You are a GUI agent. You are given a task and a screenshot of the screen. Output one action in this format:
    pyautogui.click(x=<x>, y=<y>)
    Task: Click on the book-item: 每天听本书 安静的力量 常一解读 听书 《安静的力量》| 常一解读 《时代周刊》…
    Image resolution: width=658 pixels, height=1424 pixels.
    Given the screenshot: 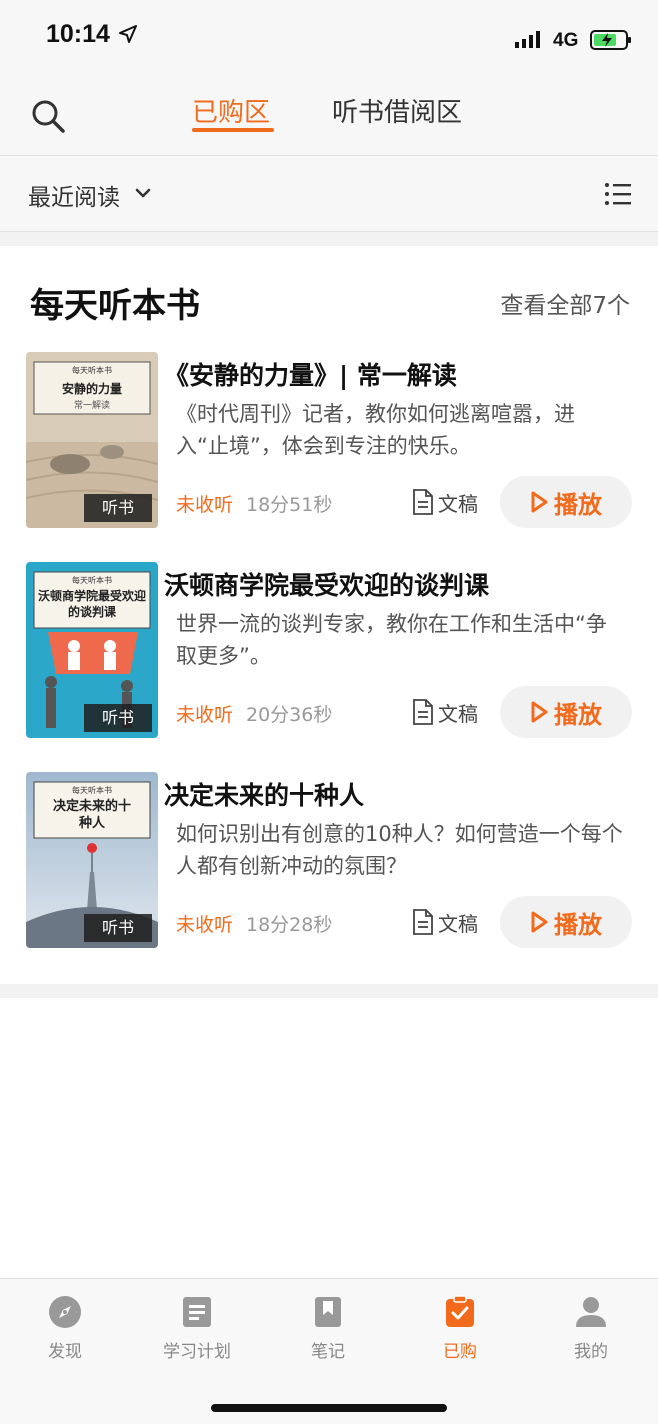 What is the action you would take?
    pyautogui.click(x=329, y=442)
    